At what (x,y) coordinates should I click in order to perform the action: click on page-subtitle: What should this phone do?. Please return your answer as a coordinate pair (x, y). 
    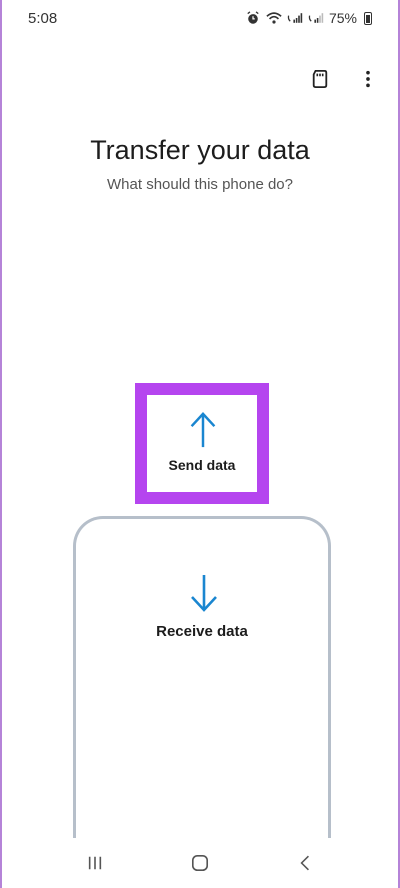
    Looking at the image, I should click on (200, 184).